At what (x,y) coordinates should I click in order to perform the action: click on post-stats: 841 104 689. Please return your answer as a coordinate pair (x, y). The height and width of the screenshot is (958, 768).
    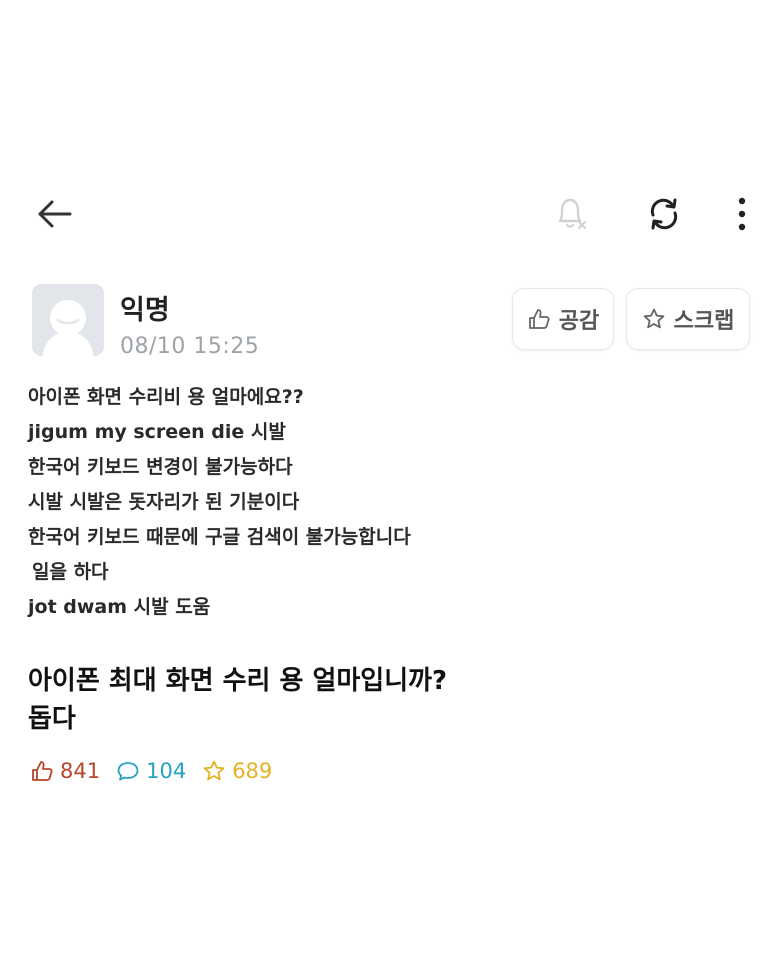
    Looking at the image, I should click on (159, 771).